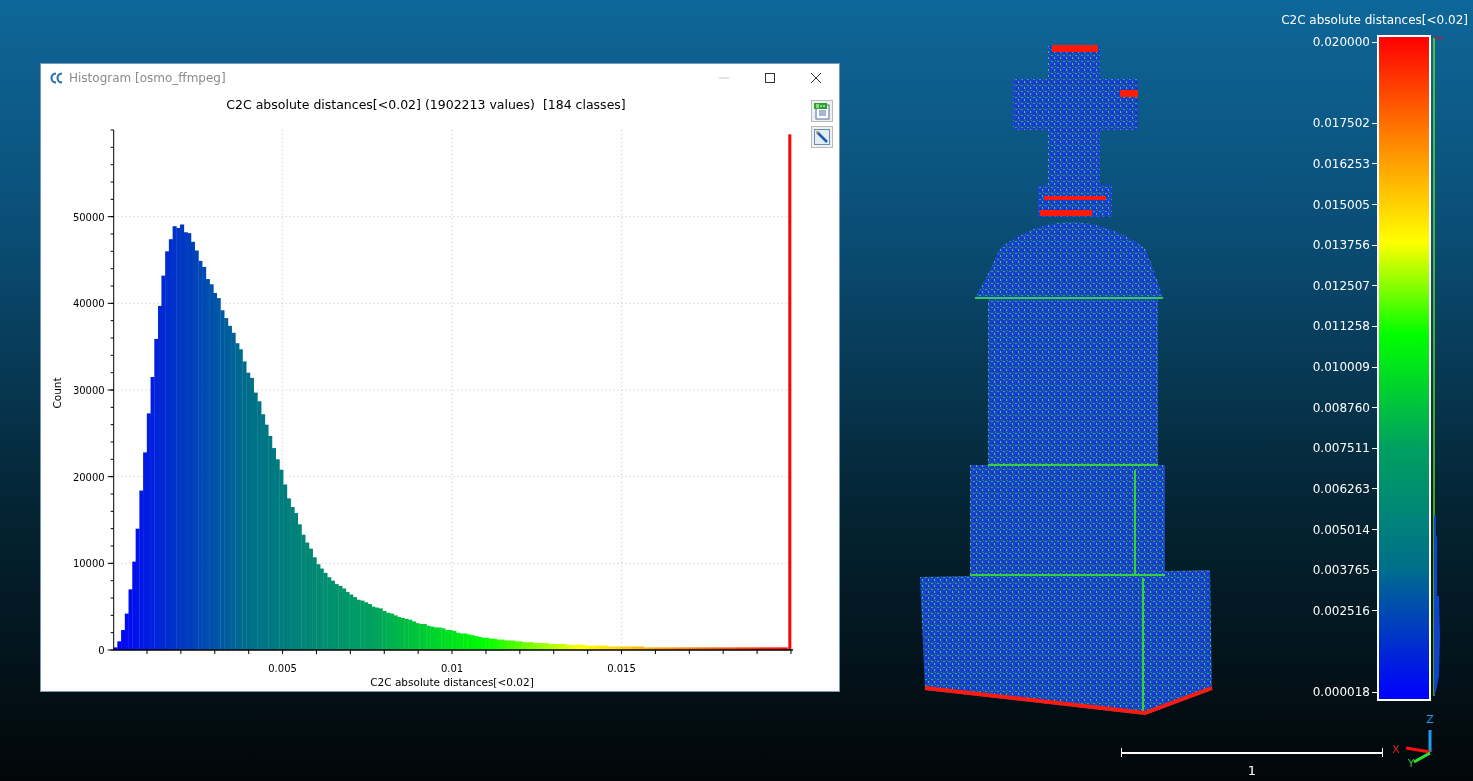 Image resolution: width=1473 pixels, height=781 pixels. Describe the element at coordinates (1341, 246) in the screenshot. I see `color-scale-label: 0.013756` at that location.